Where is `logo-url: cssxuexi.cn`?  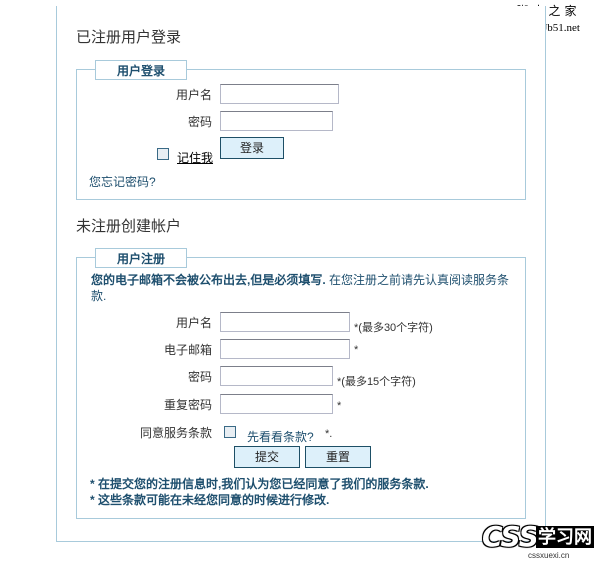 logo-url: cssxuexi.cn is located at coordinates (549, 555).